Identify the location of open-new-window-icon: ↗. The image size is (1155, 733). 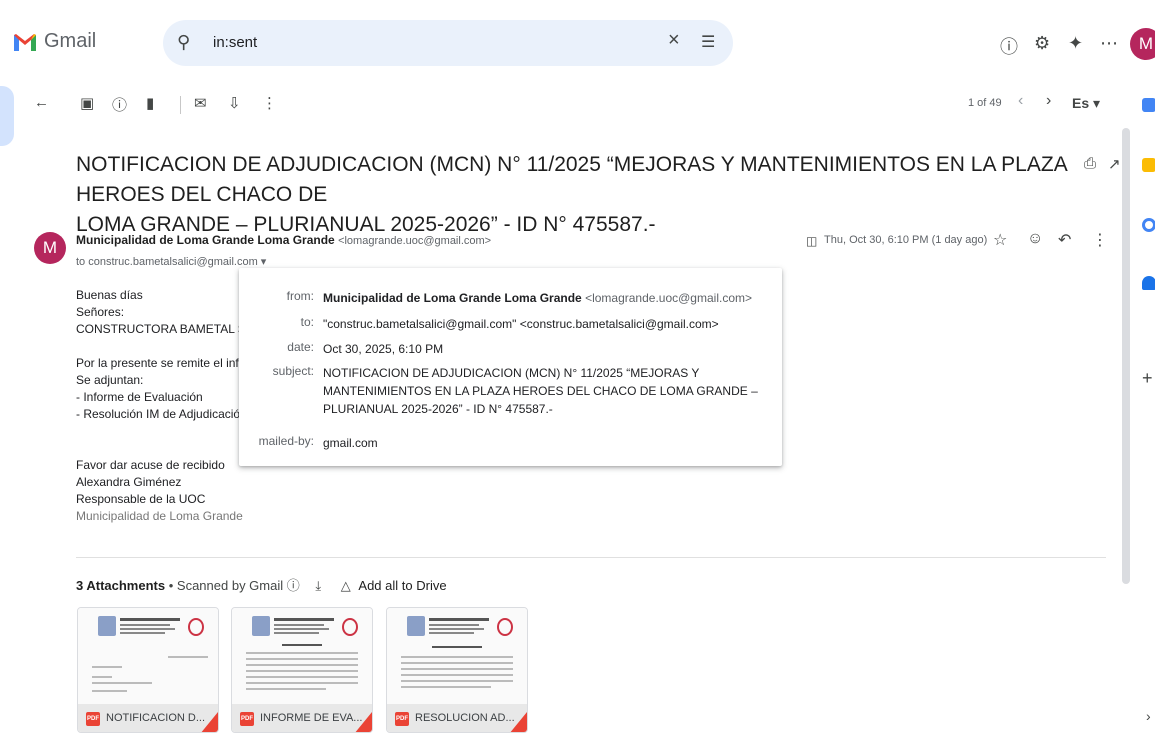
(1114, 164).